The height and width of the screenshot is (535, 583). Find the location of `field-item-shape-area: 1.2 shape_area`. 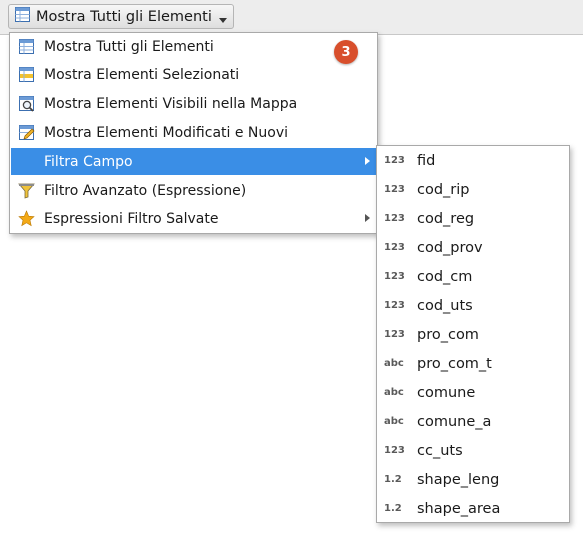

field-item-shape-area: 1.2 shape_area is located at coordinates (473, 508).